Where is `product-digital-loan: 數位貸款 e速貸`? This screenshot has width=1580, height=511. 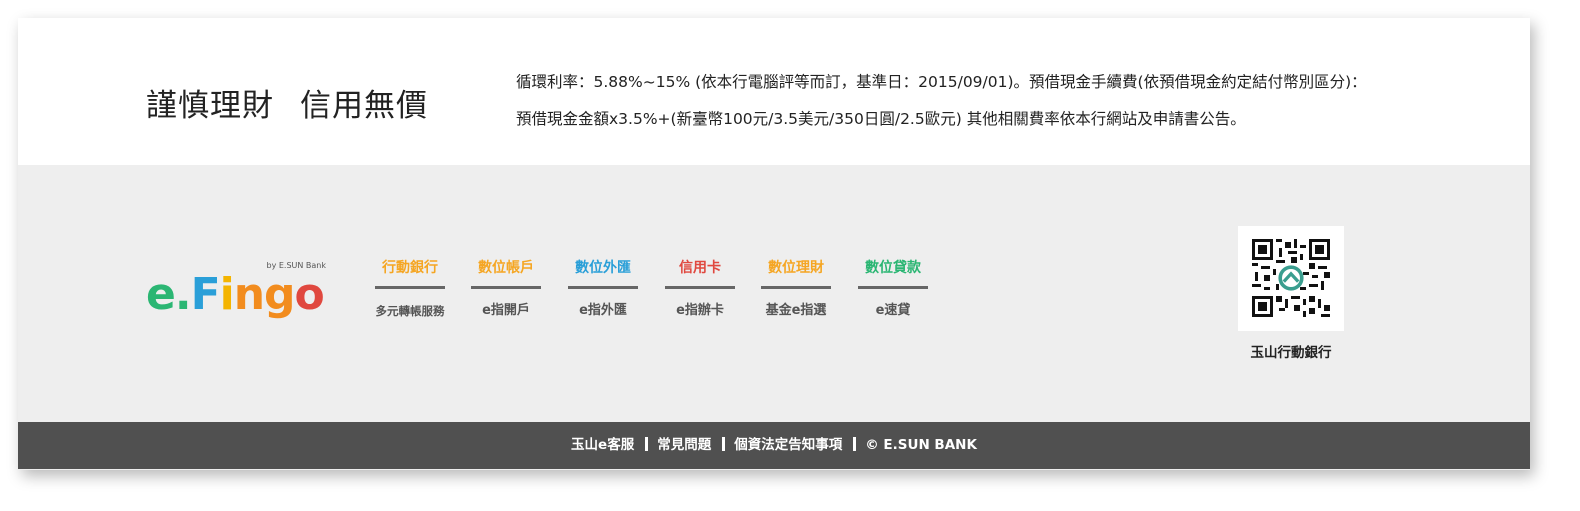 product-digital-loan: 數位貸款 e速貸 is located at coordinates (893, 289).